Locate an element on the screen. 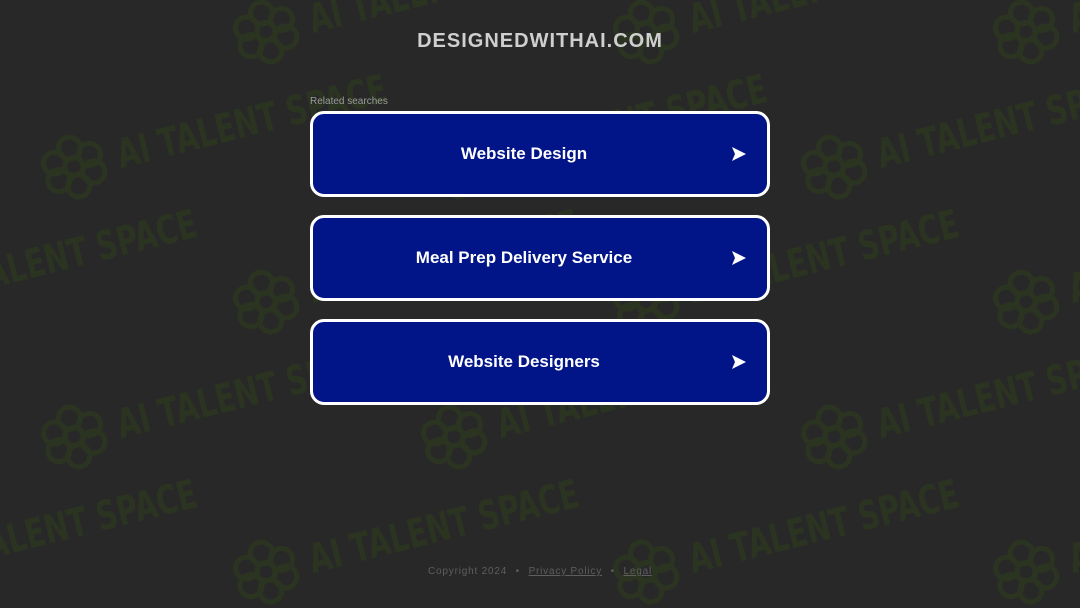 The height and width of the screenshot is (608, 1080). list-item: Meal Prep Delivery Service is located at coordinates (540, 258).